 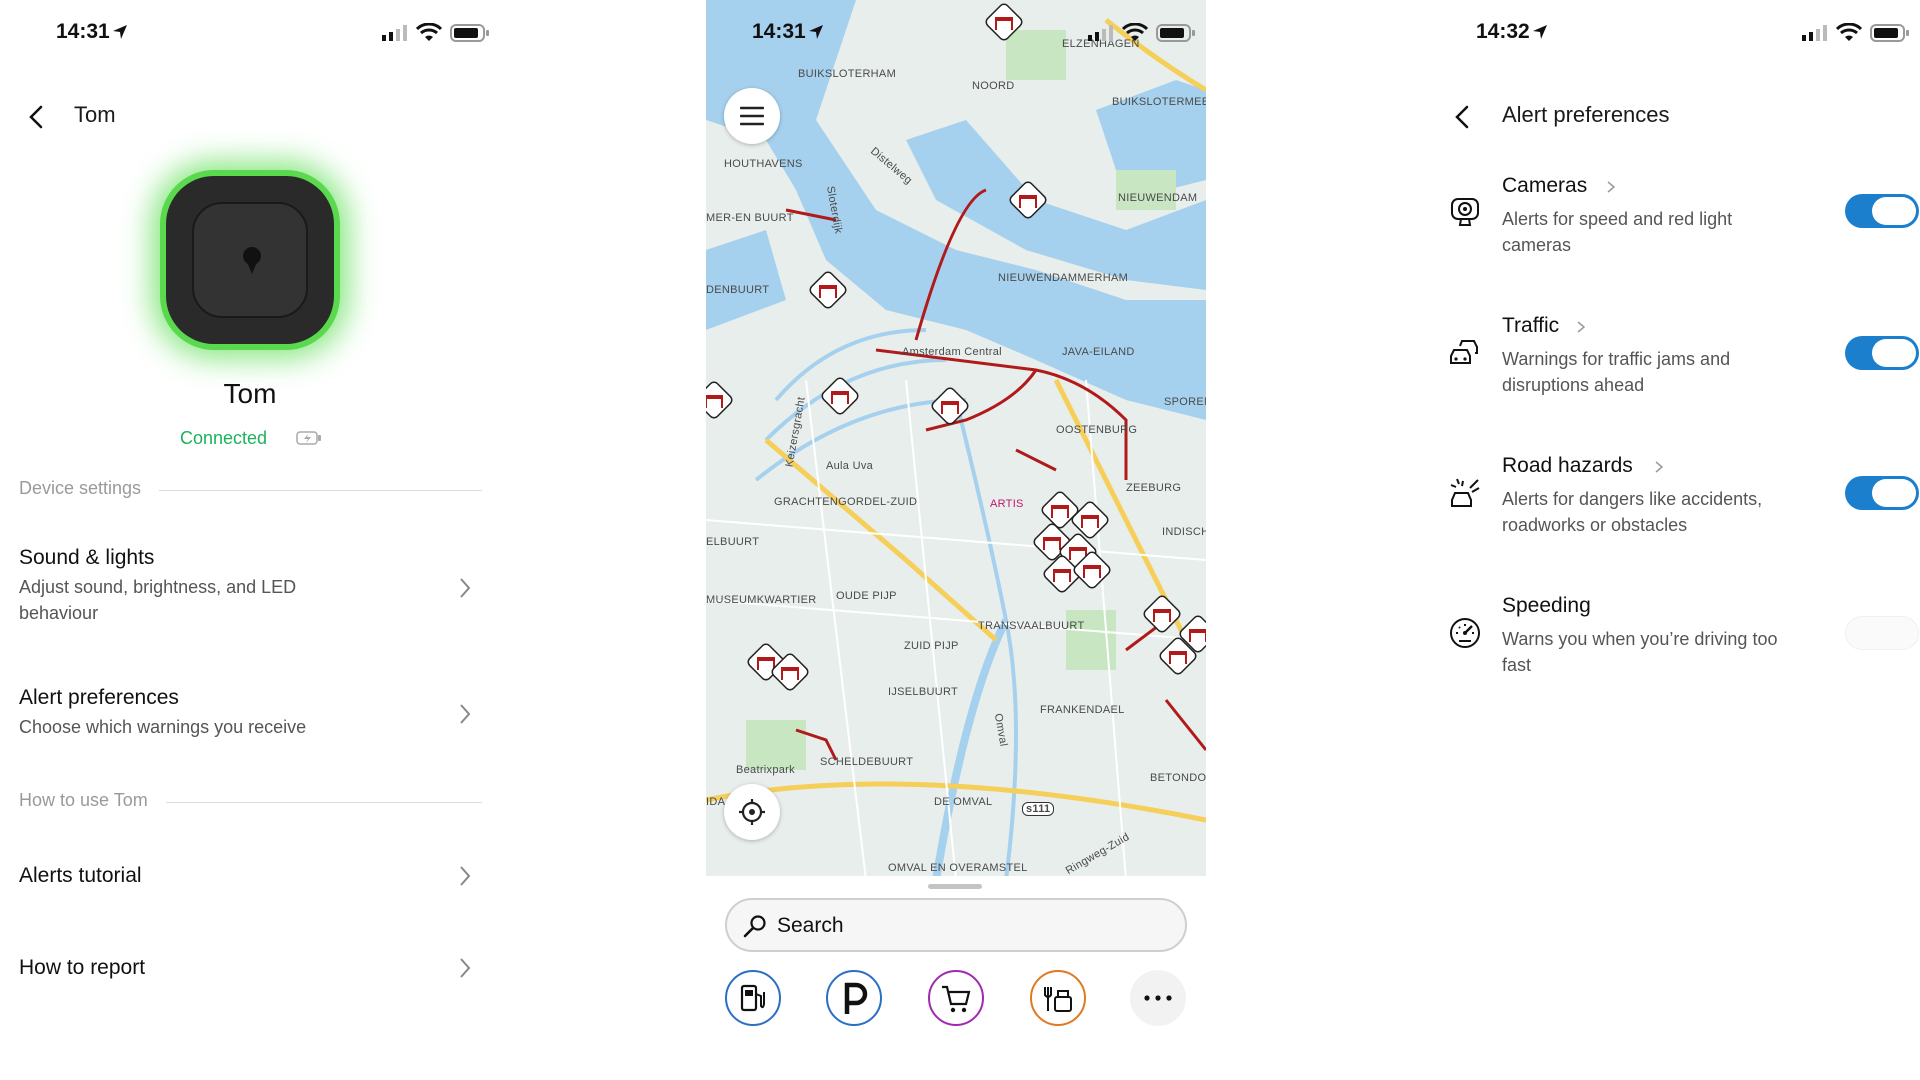 I want to click on header: Tom, so click(x=250, y=116).